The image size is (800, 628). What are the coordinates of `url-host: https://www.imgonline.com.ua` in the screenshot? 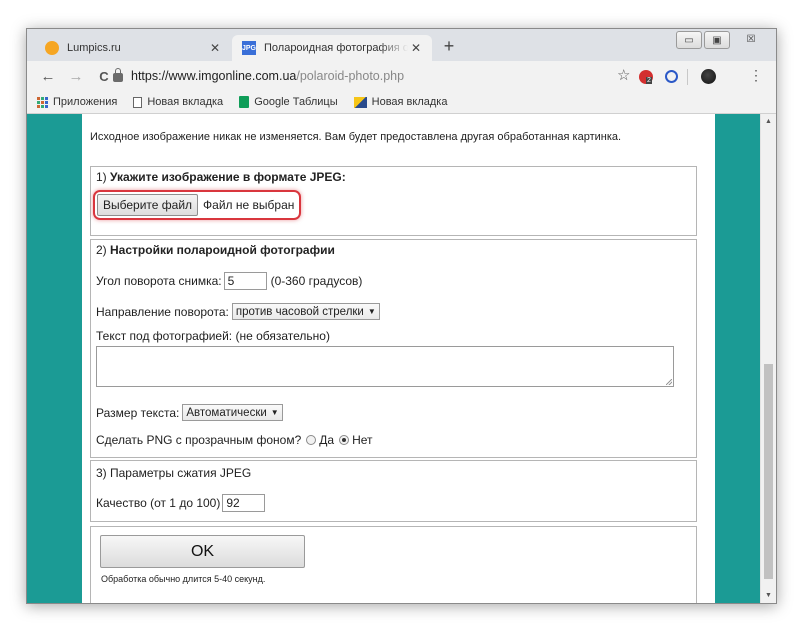 It's located at (214, 76).